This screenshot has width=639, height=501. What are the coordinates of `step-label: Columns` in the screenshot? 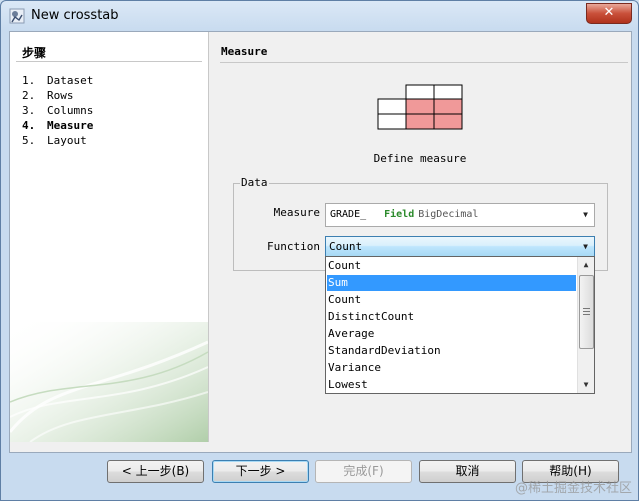 It's located at (70, 110).